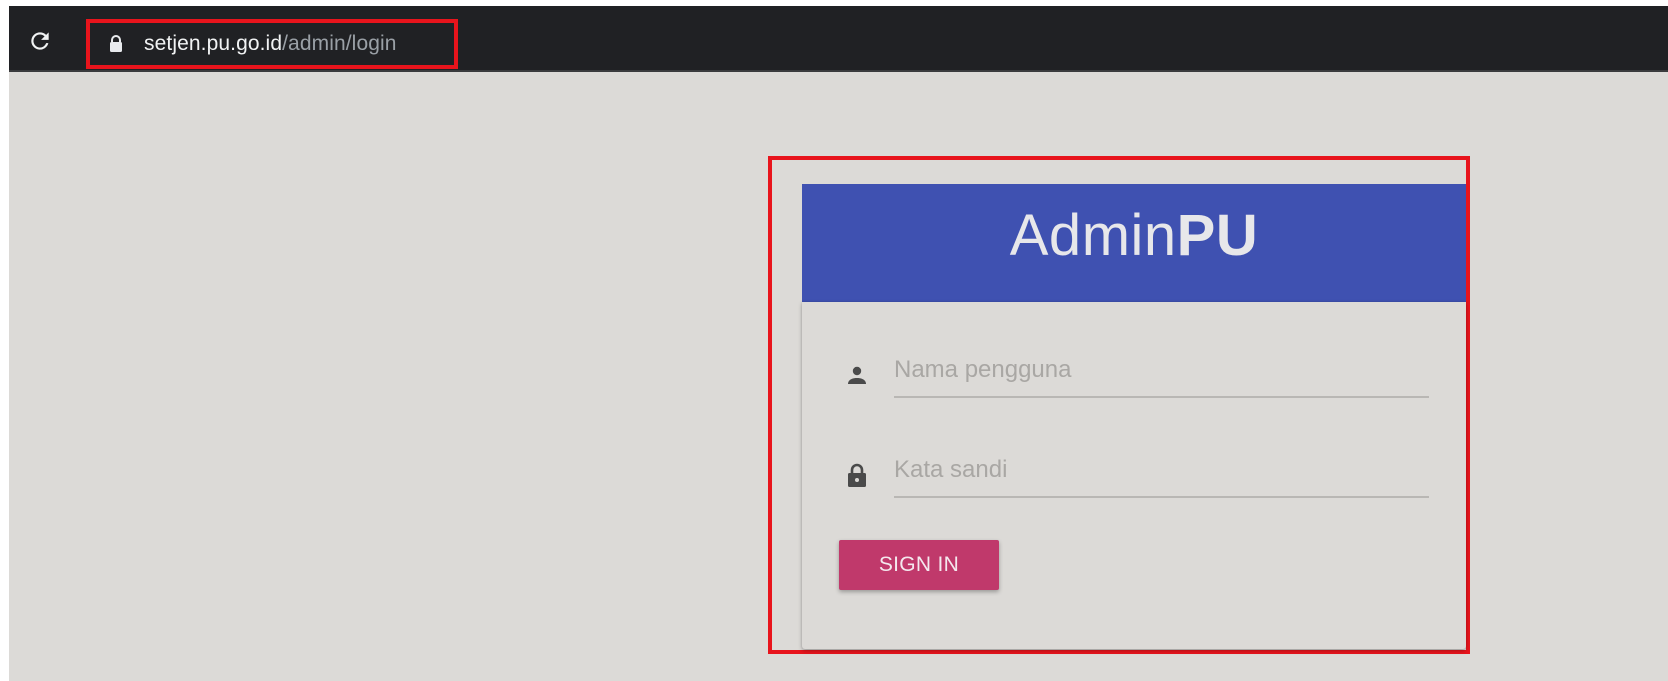 The image size is (1668, 681). What do you see at coordinates (1161, 471) in the screenshot?
I see `password-input` at bounding box center [1161, 471].